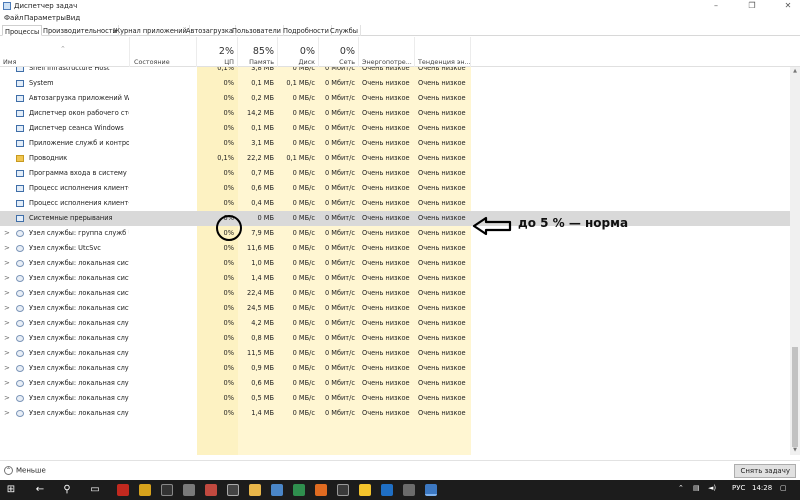 This screenshot has height=500, width=800. Describe the element at coordinates (299, 490) in the screenshot. I see `spreadsheet-app-icon` at that location.